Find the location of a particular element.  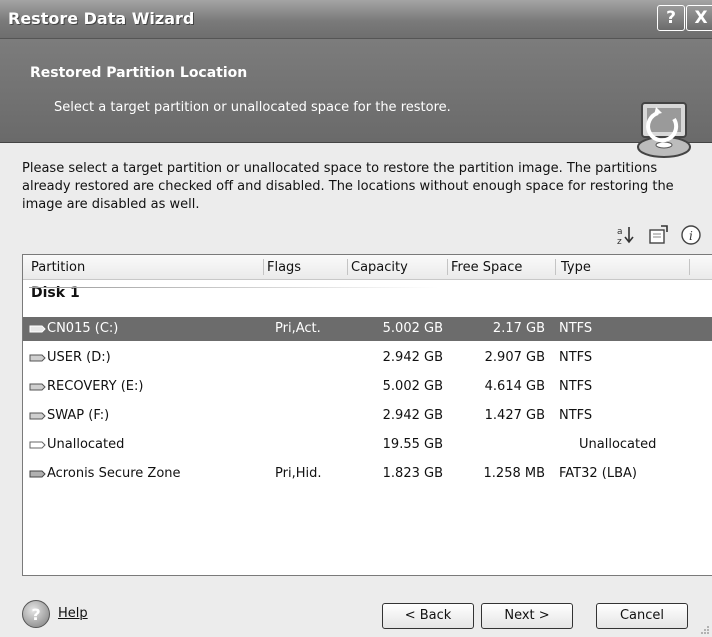

partition-free-space: 1.427 GB is located at coordinates (514, 415).